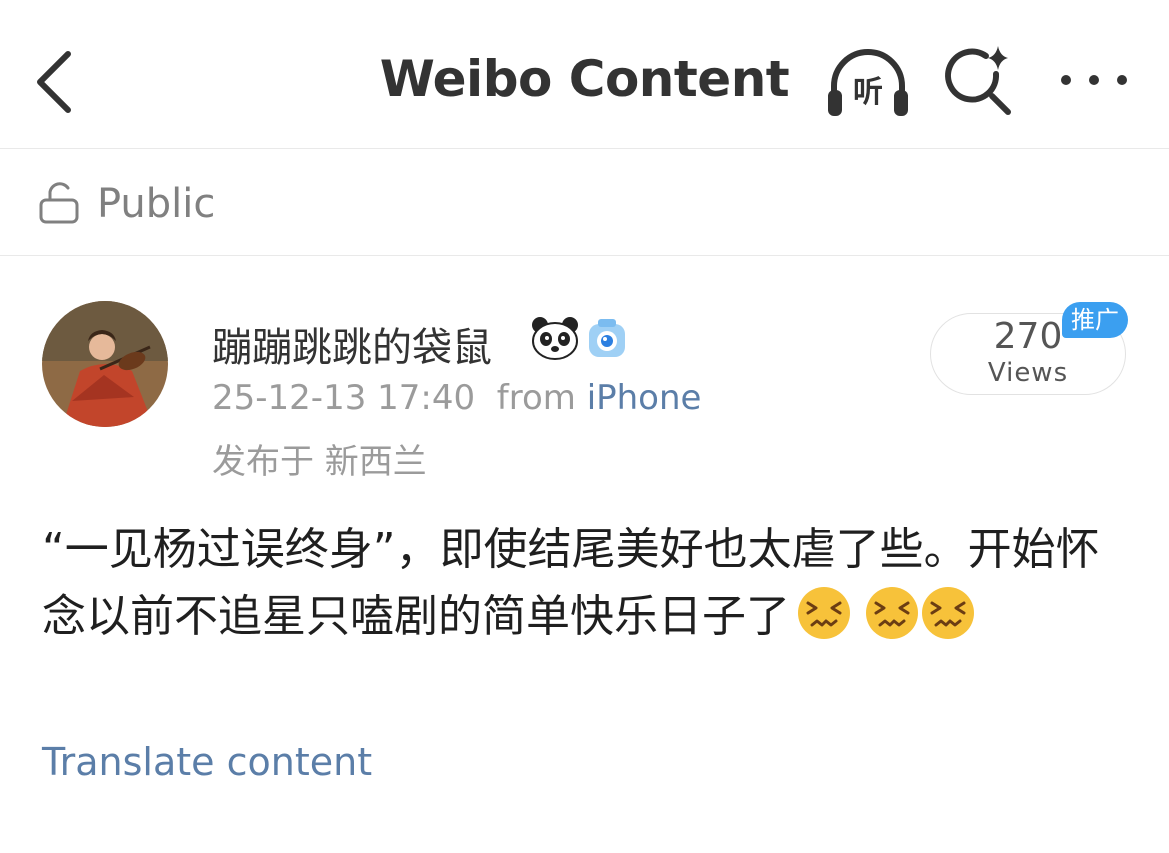 The width and height of the screenshot is (1169, 853). I want to click on avatar, so click(105, 364).